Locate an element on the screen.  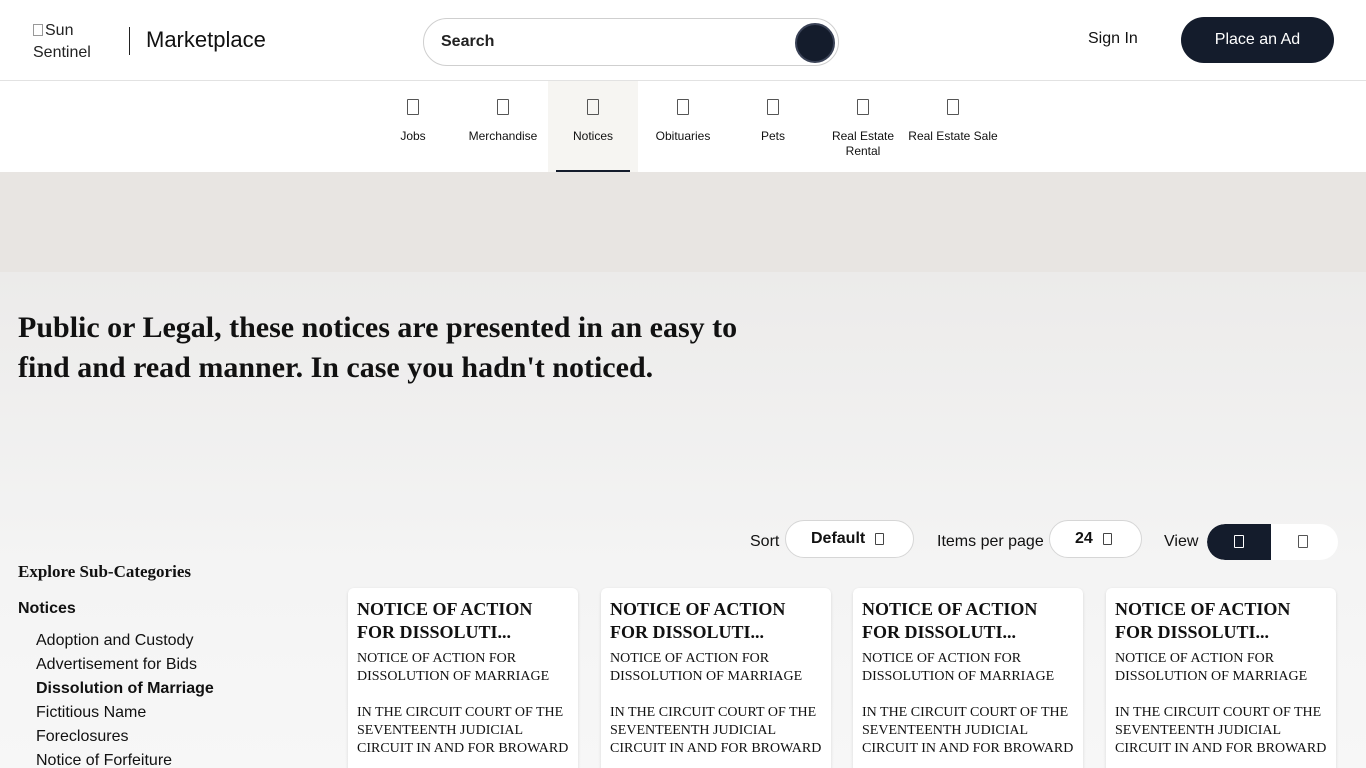
merchandise-icon is located at coordinates (503, 107).